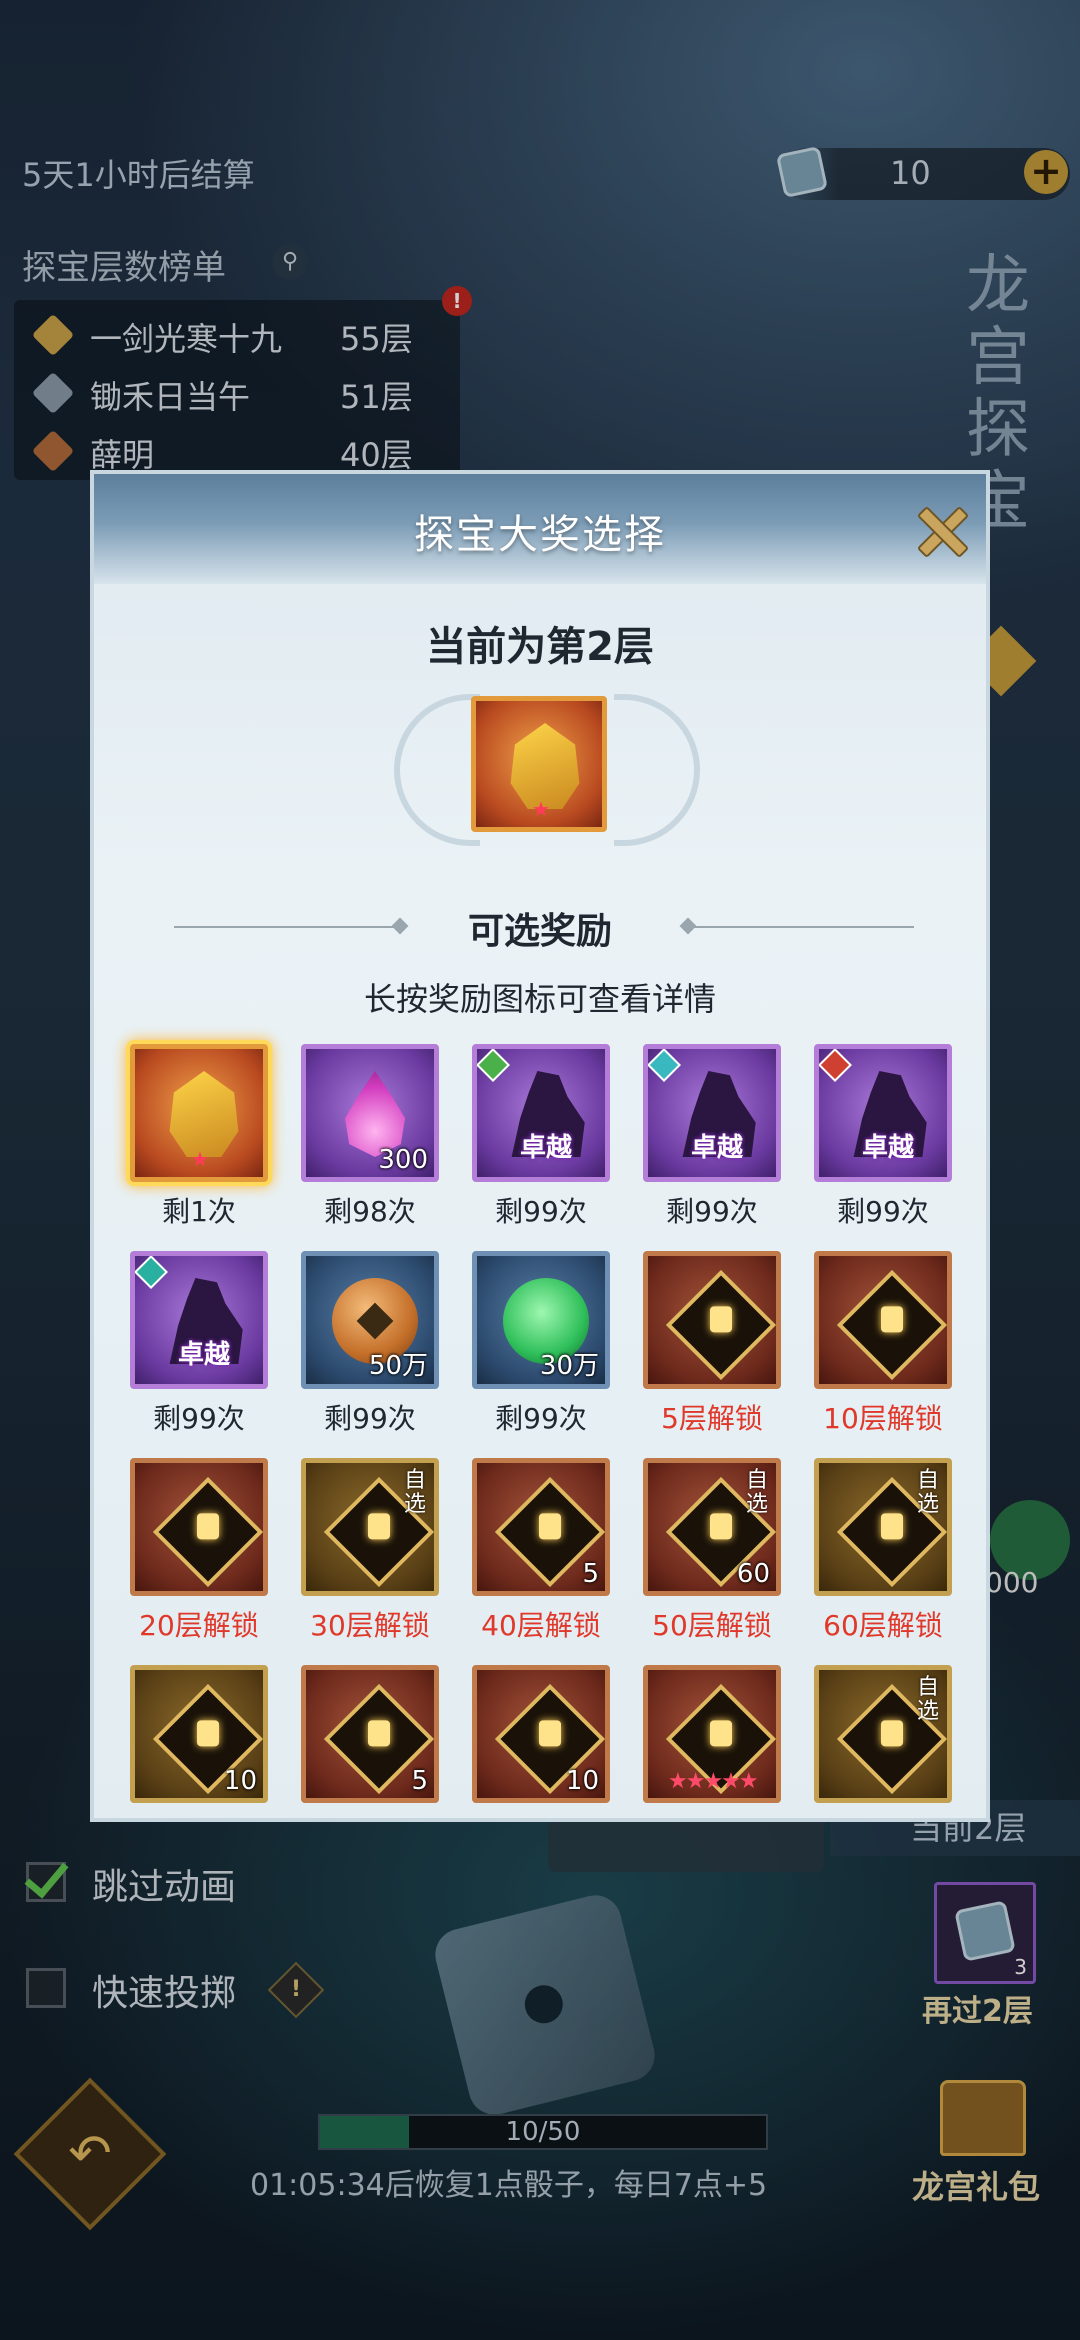  I want to click on locked-reward-slot: 自选 30层解锁, so click(370, 1558).